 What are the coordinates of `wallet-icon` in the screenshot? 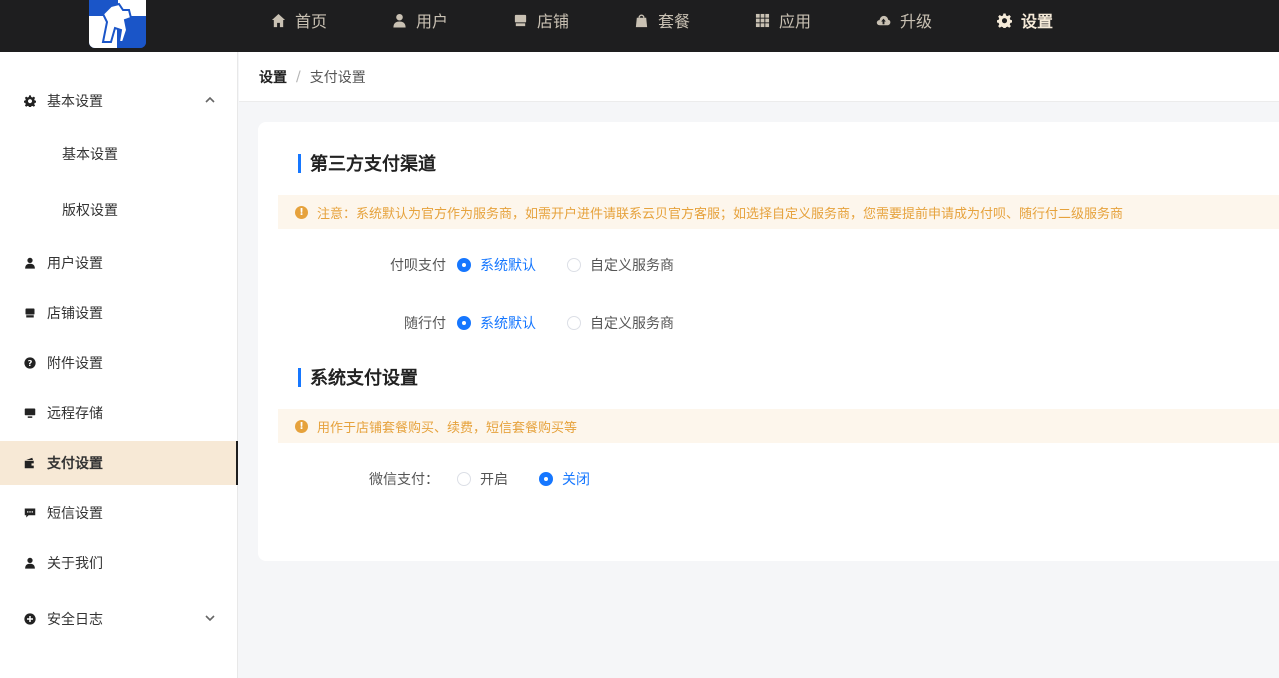 It's located at (30, 463).